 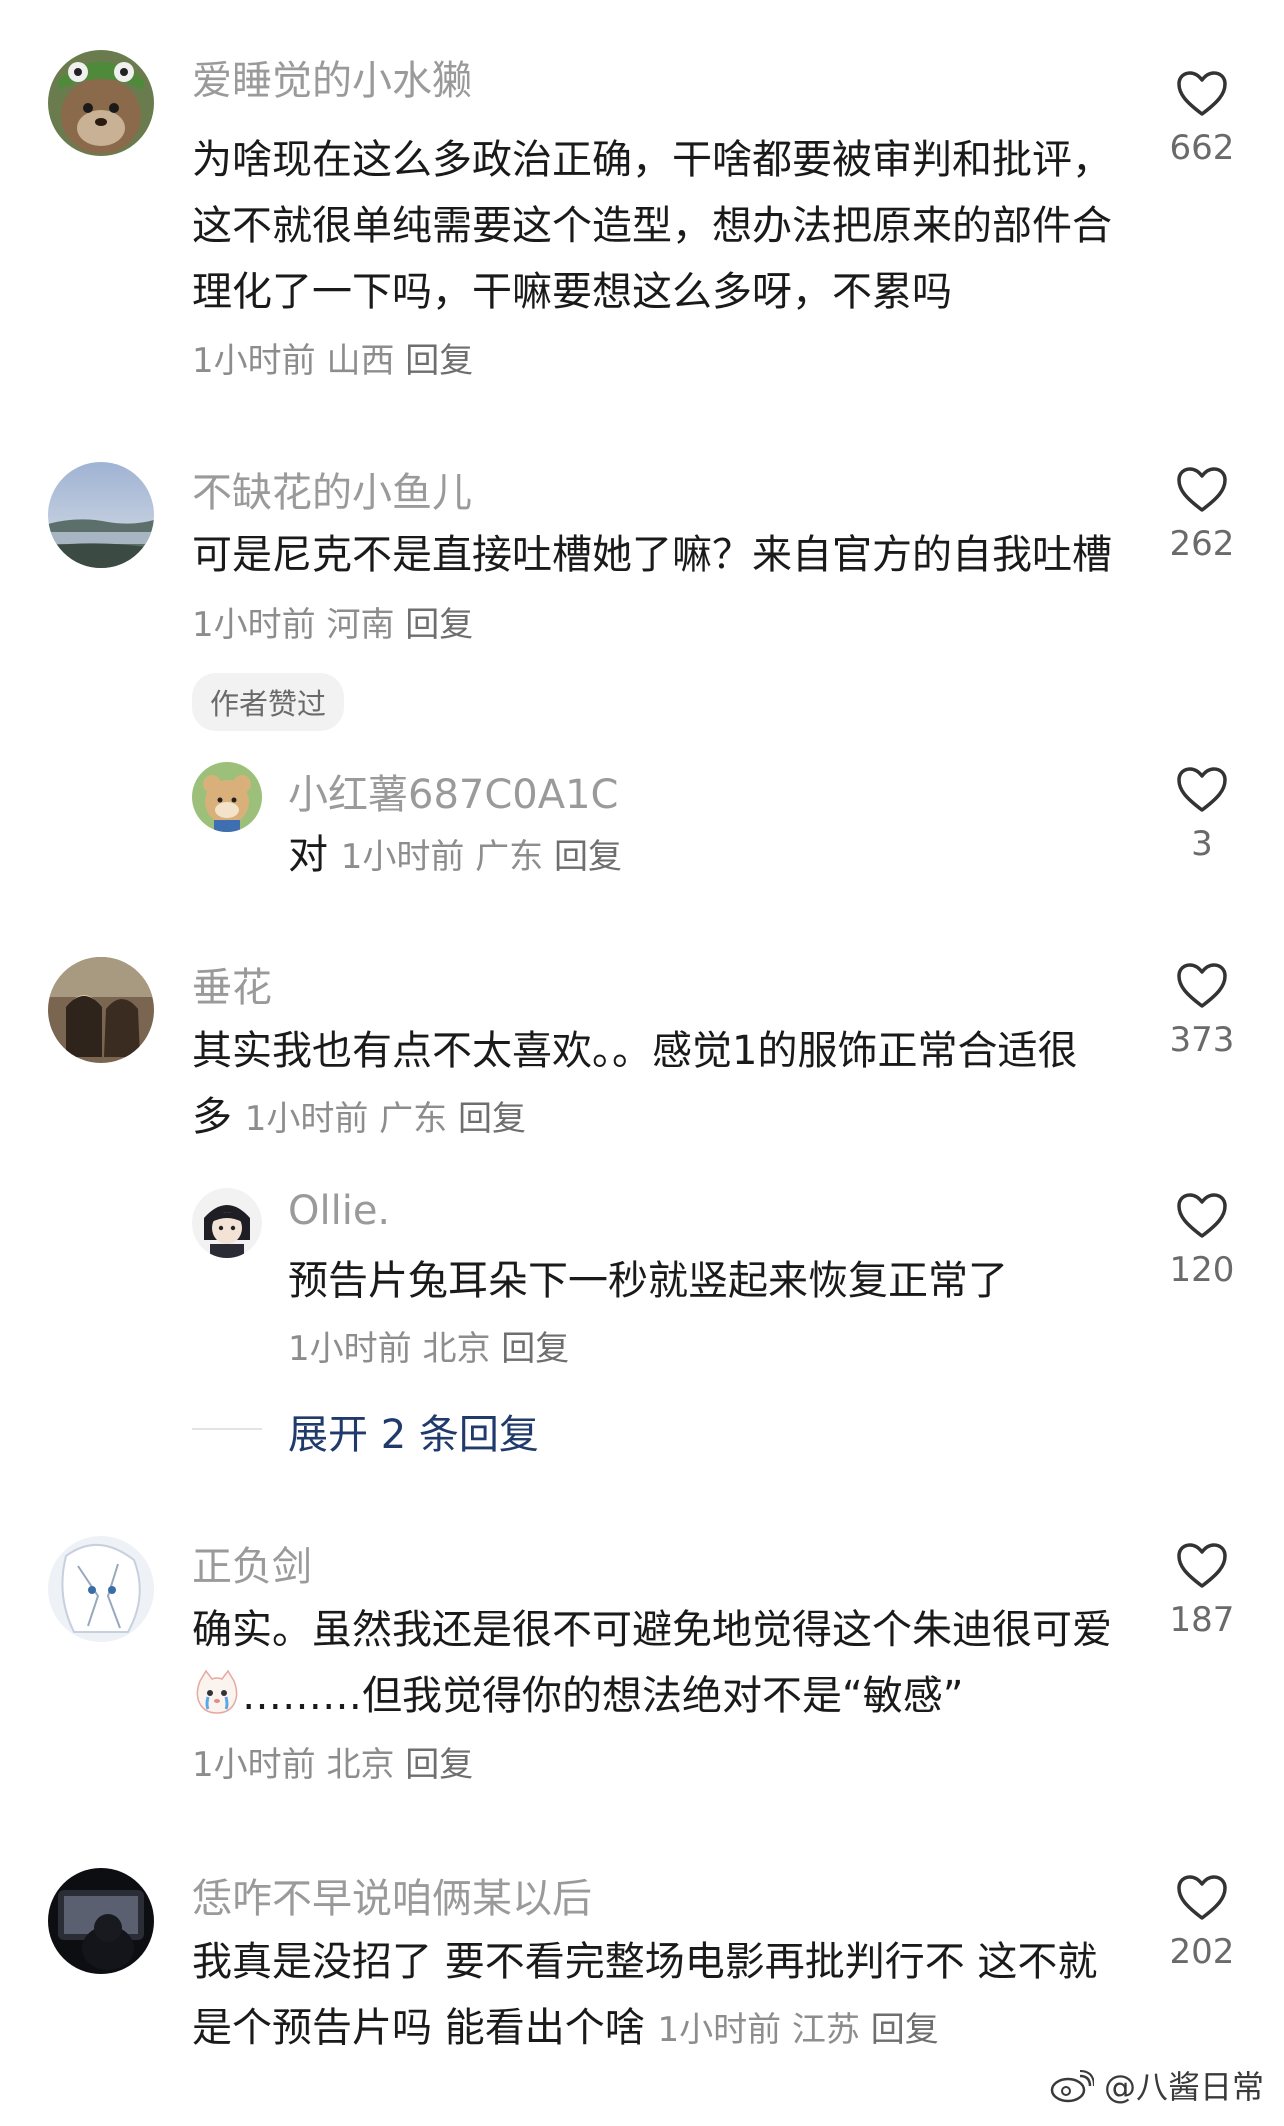 I want to click on comment-body: 可是尼克不是直接吐槽她了嘛？来自官方的自我吐槽, so click(x=652, y=555).